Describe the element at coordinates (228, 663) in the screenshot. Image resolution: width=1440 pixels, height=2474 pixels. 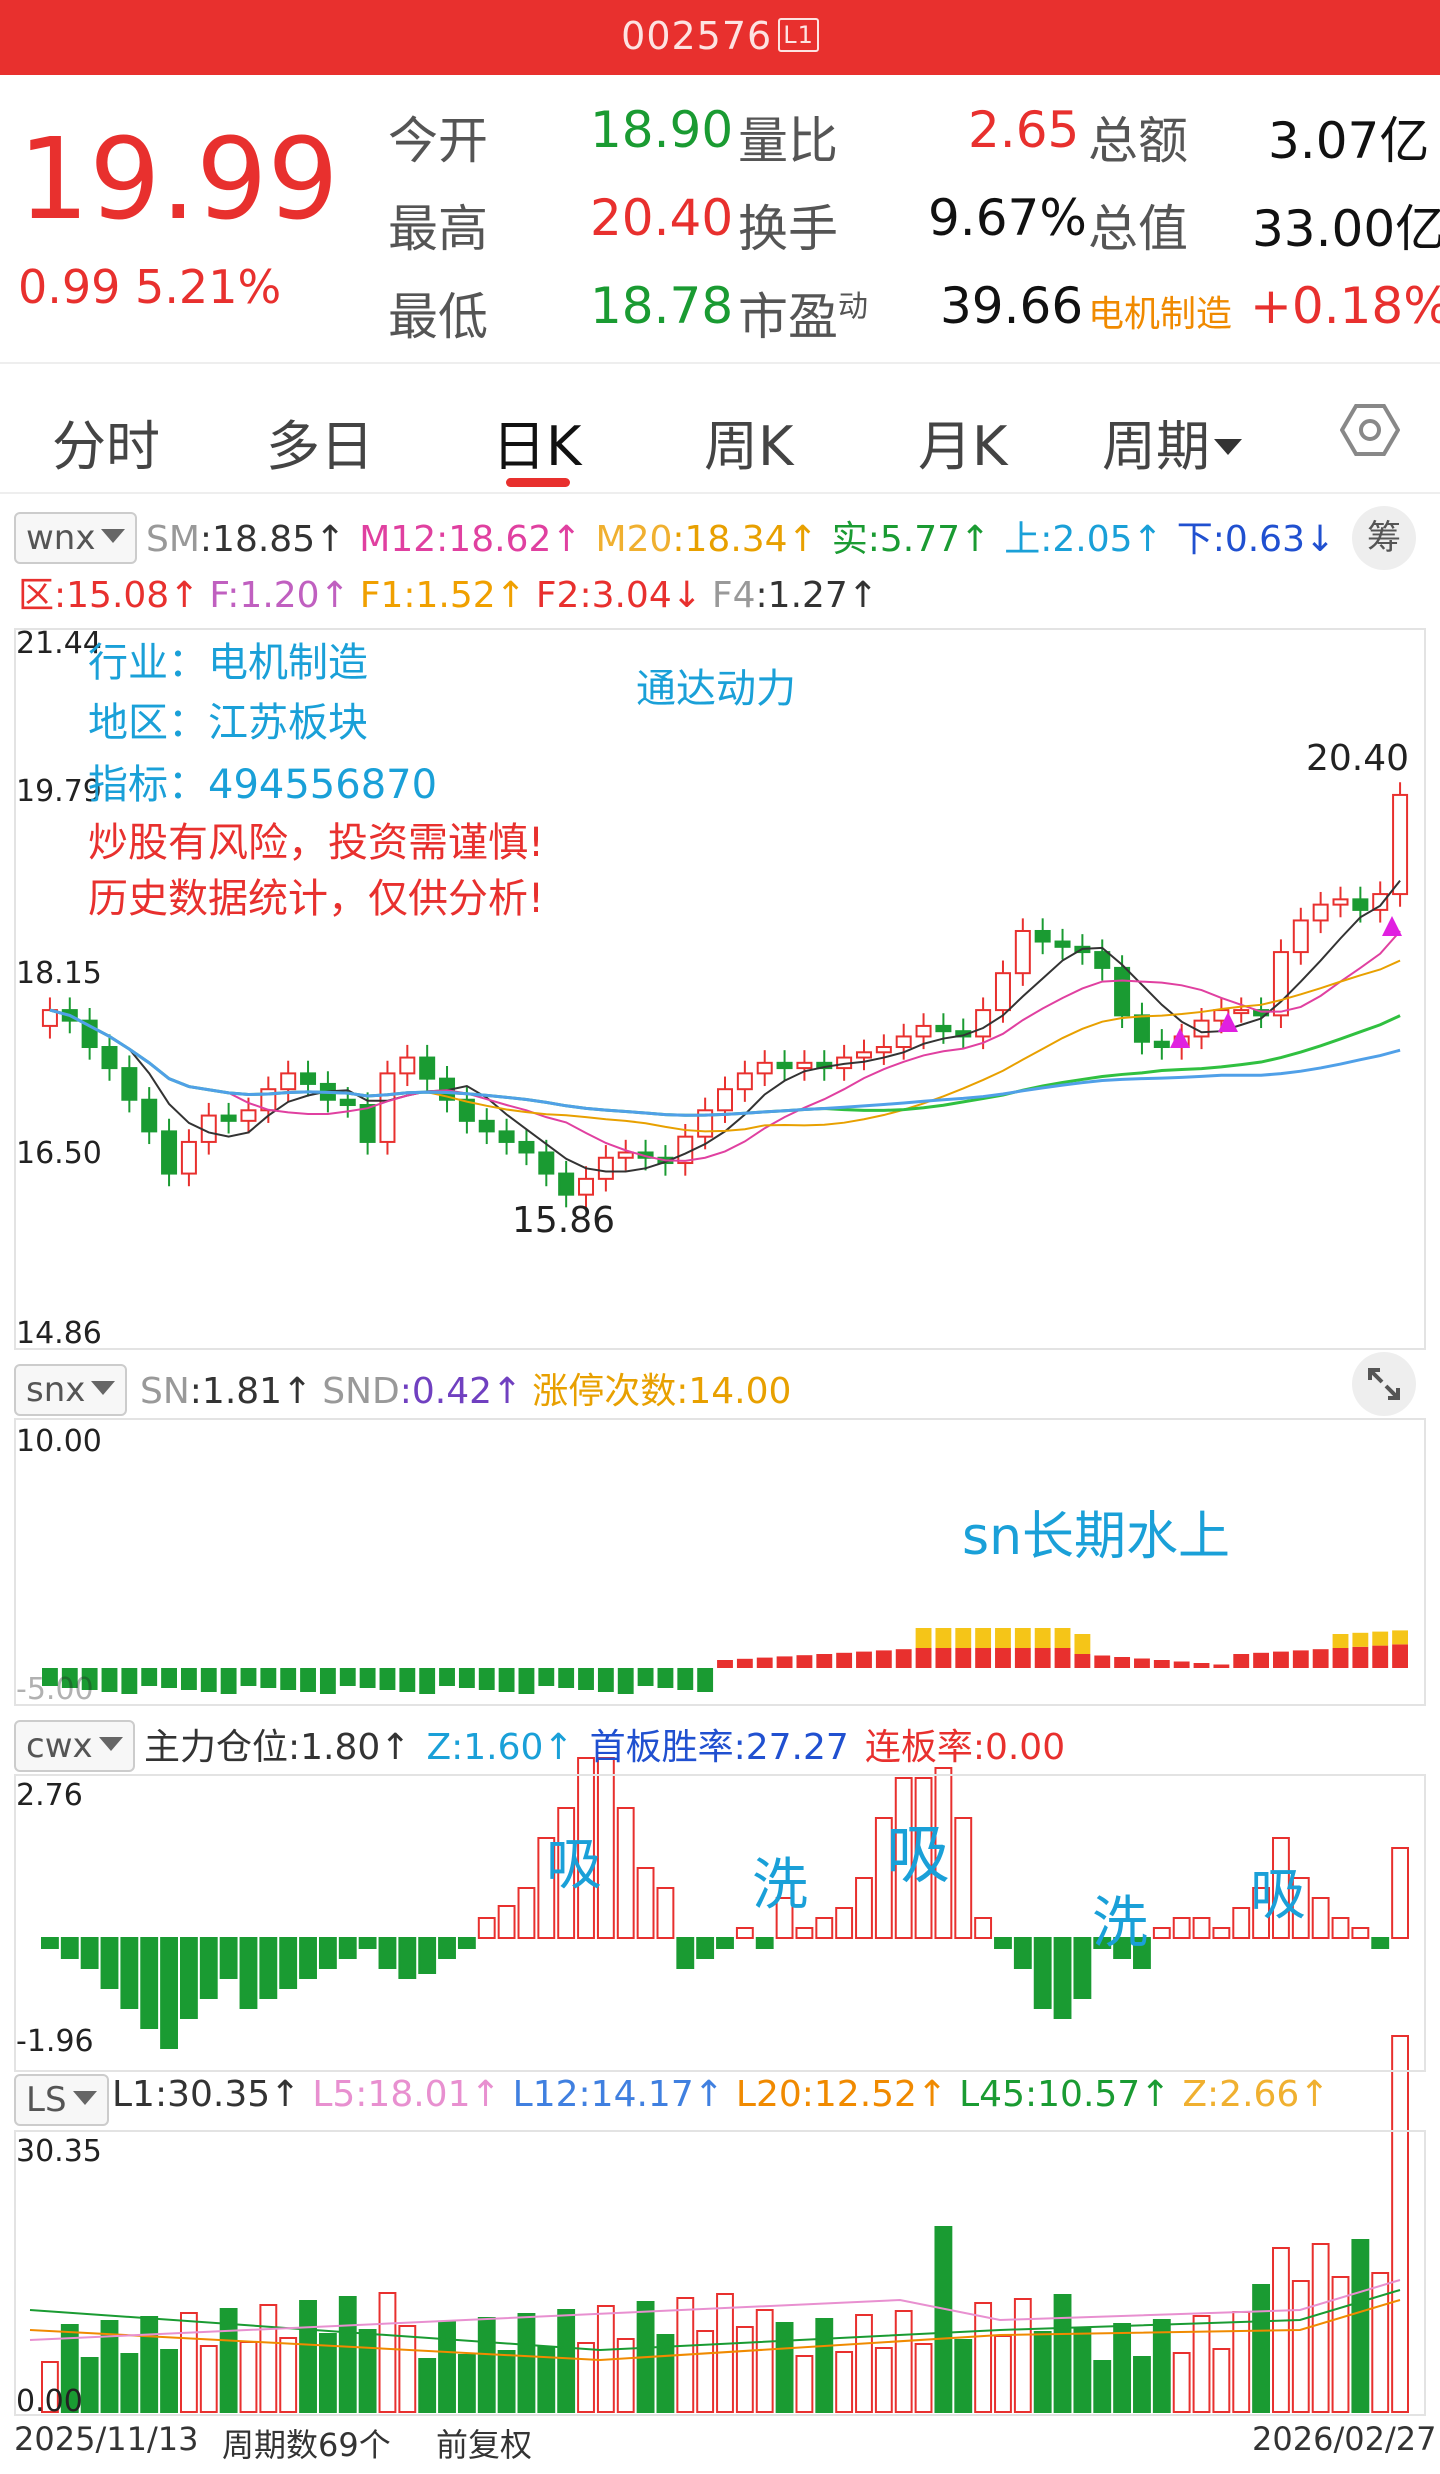
I see `info-industry: 行业：电机制造` at that location.